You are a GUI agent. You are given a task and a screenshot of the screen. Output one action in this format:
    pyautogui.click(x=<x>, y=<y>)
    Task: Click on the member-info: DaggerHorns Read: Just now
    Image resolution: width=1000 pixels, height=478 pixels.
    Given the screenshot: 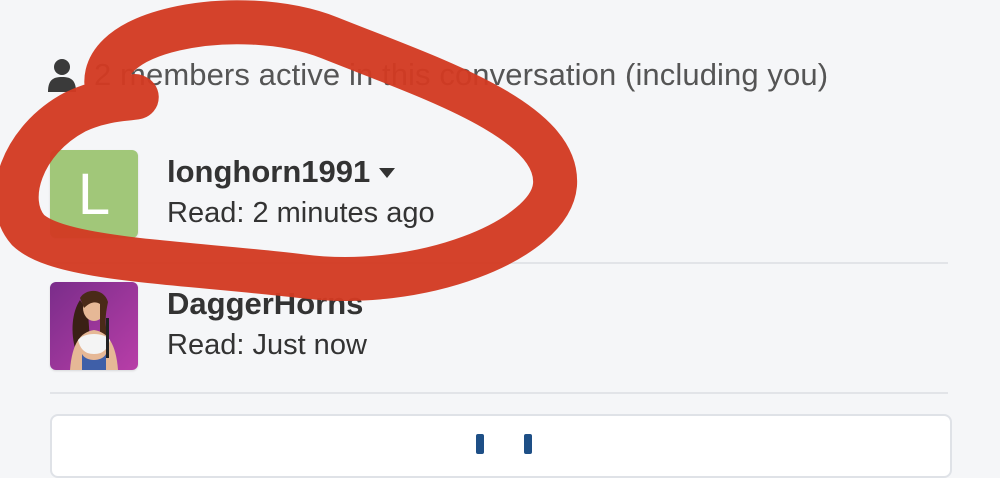 What is the action you would take?
    pyautogui.click(x=267, y=322)
    